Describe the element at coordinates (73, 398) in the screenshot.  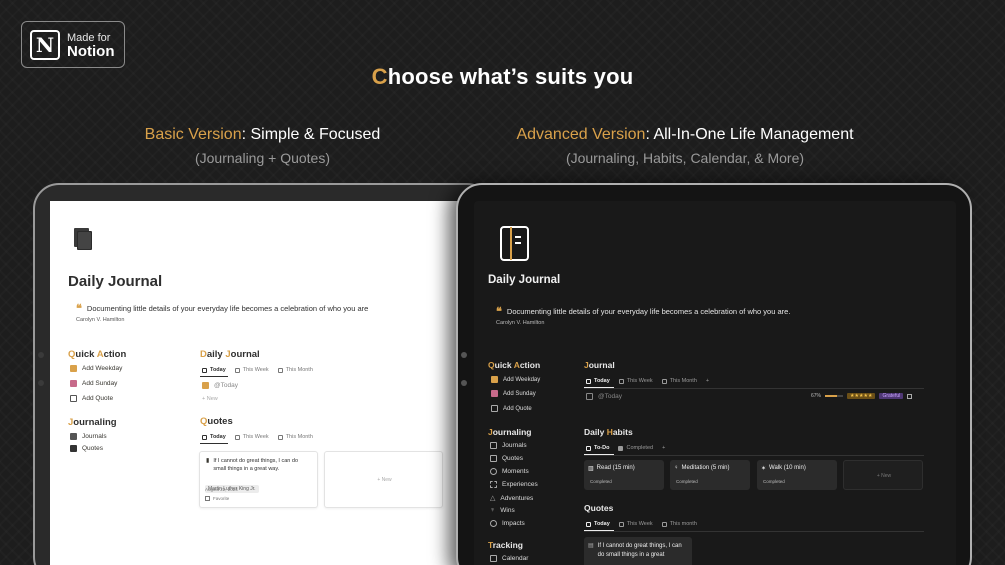
I see `quote-edit-icon` at that location.